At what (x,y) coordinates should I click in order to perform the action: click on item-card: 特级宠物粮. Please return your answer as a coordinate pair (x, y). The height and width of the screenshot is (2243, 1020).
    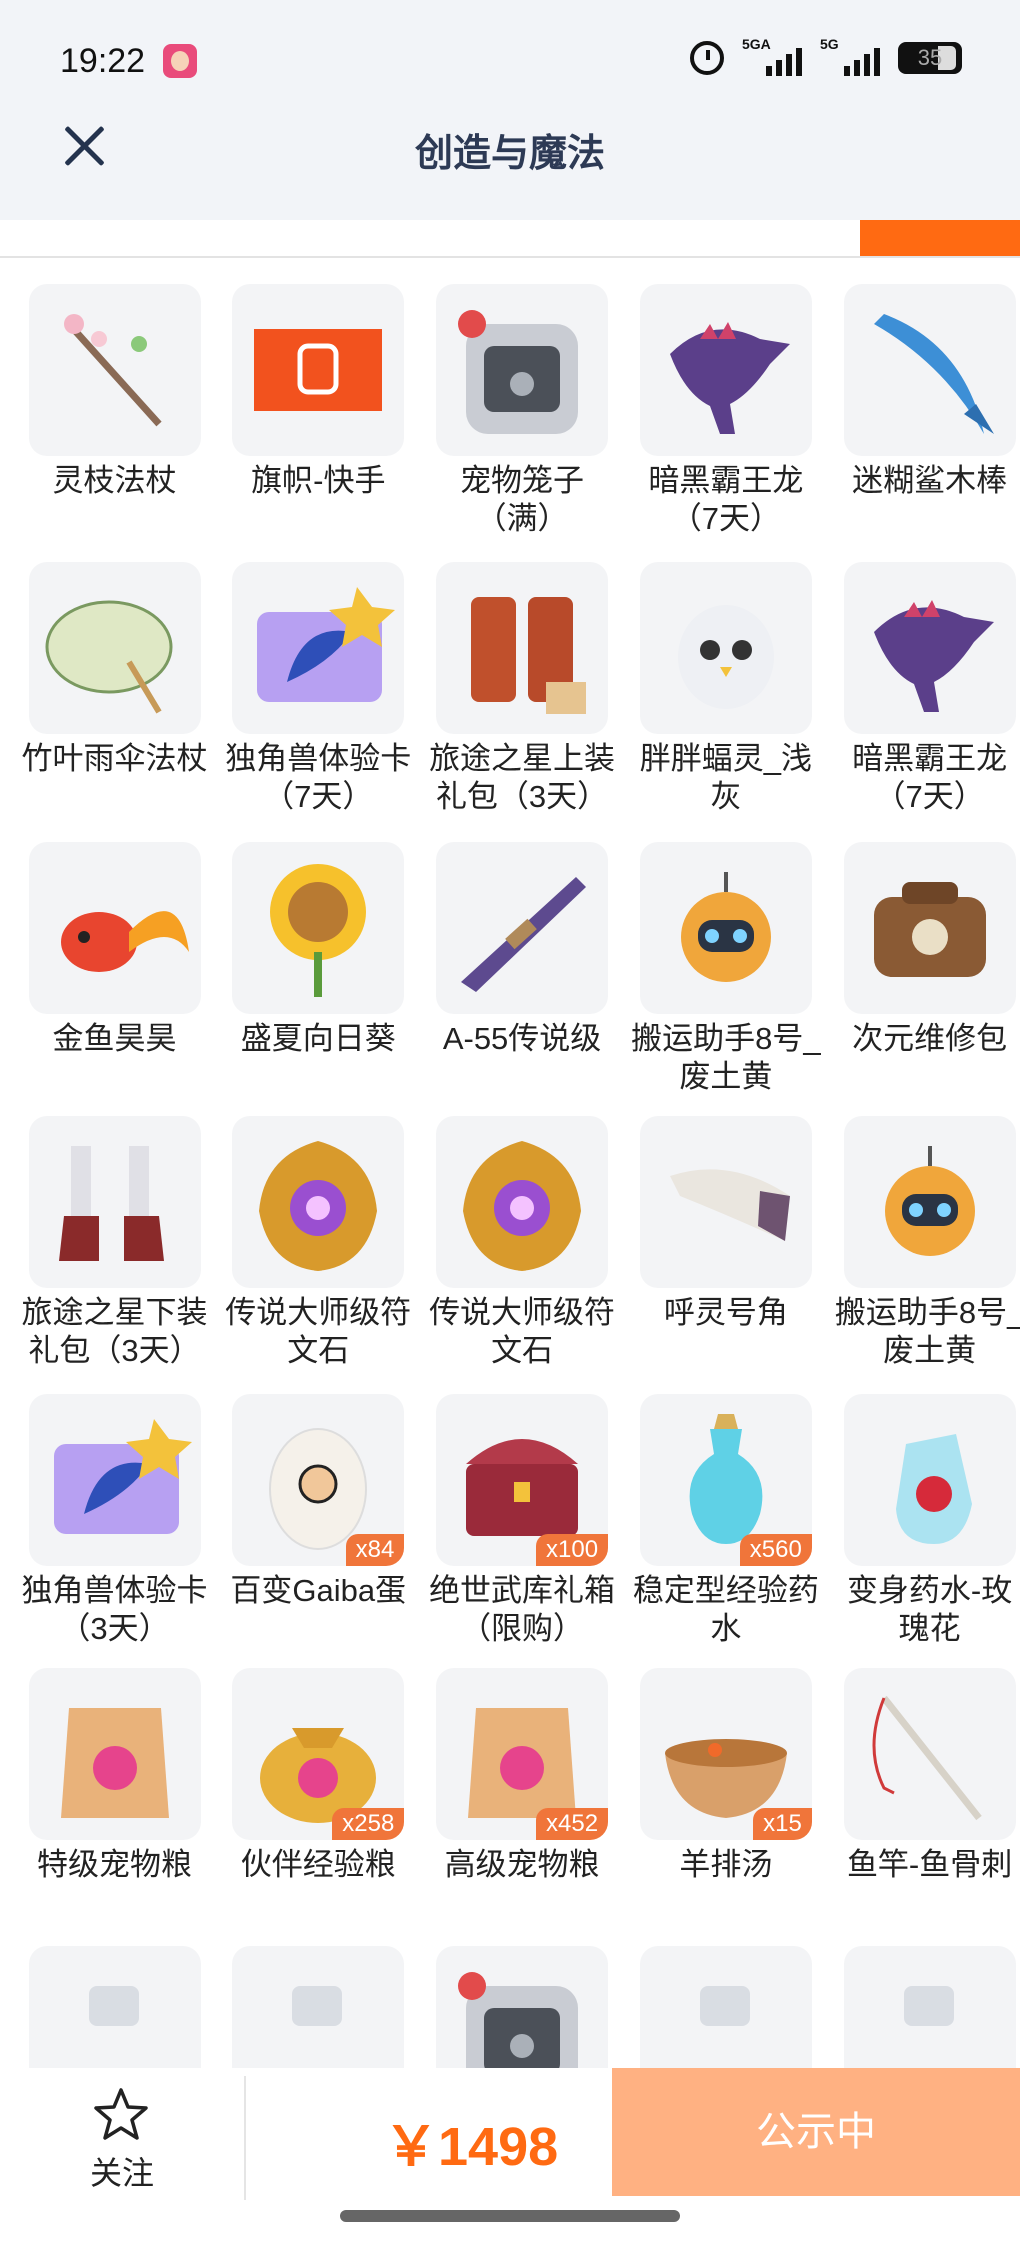
    Looking at the image, I should click on (115, 1776).